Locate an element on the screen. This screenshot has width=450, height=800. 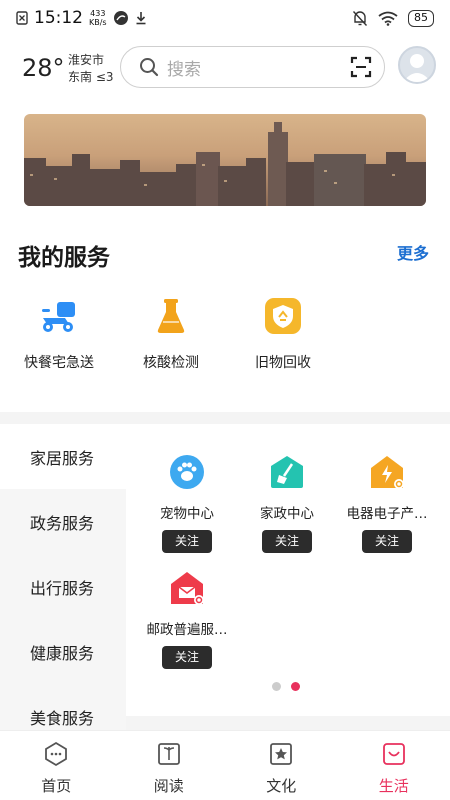
more-services-link: 更多 is located at coordinates (413, 252).